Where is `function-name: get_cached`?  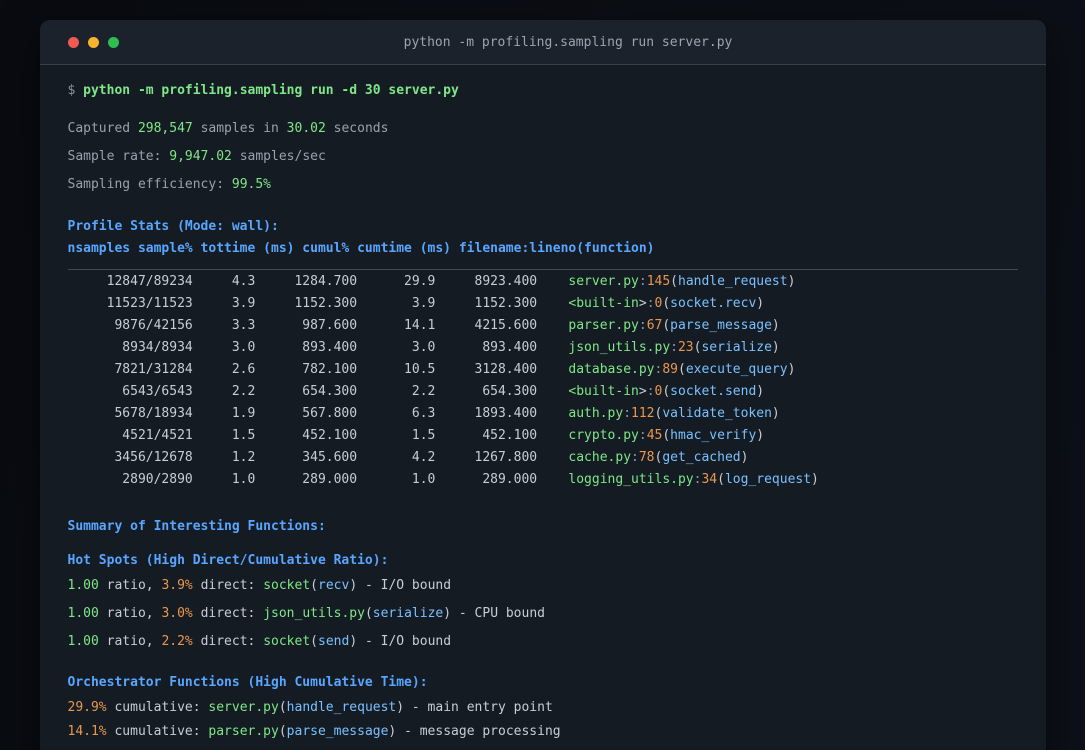
function-name: get_cached is located at coordinates (701, 457).